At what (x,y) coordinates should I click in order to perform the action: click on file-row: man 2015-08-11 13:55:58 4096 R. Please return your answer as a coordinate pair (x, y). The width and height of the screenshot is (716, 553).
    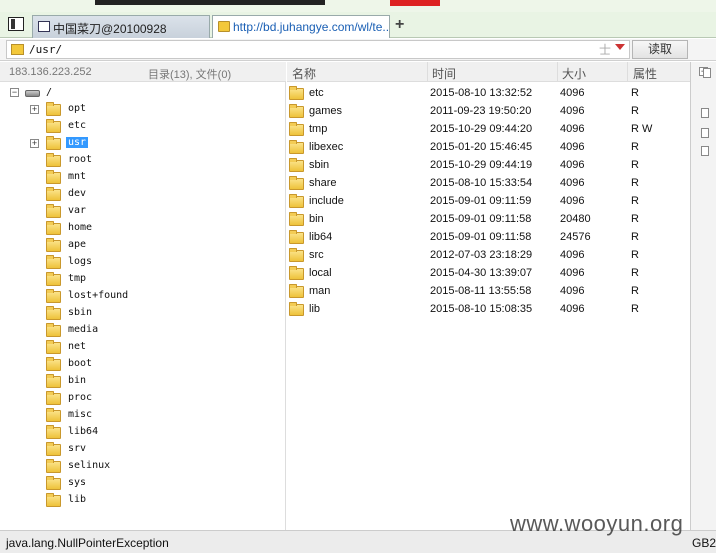
    Looking at the image, I should click on (488, 292).